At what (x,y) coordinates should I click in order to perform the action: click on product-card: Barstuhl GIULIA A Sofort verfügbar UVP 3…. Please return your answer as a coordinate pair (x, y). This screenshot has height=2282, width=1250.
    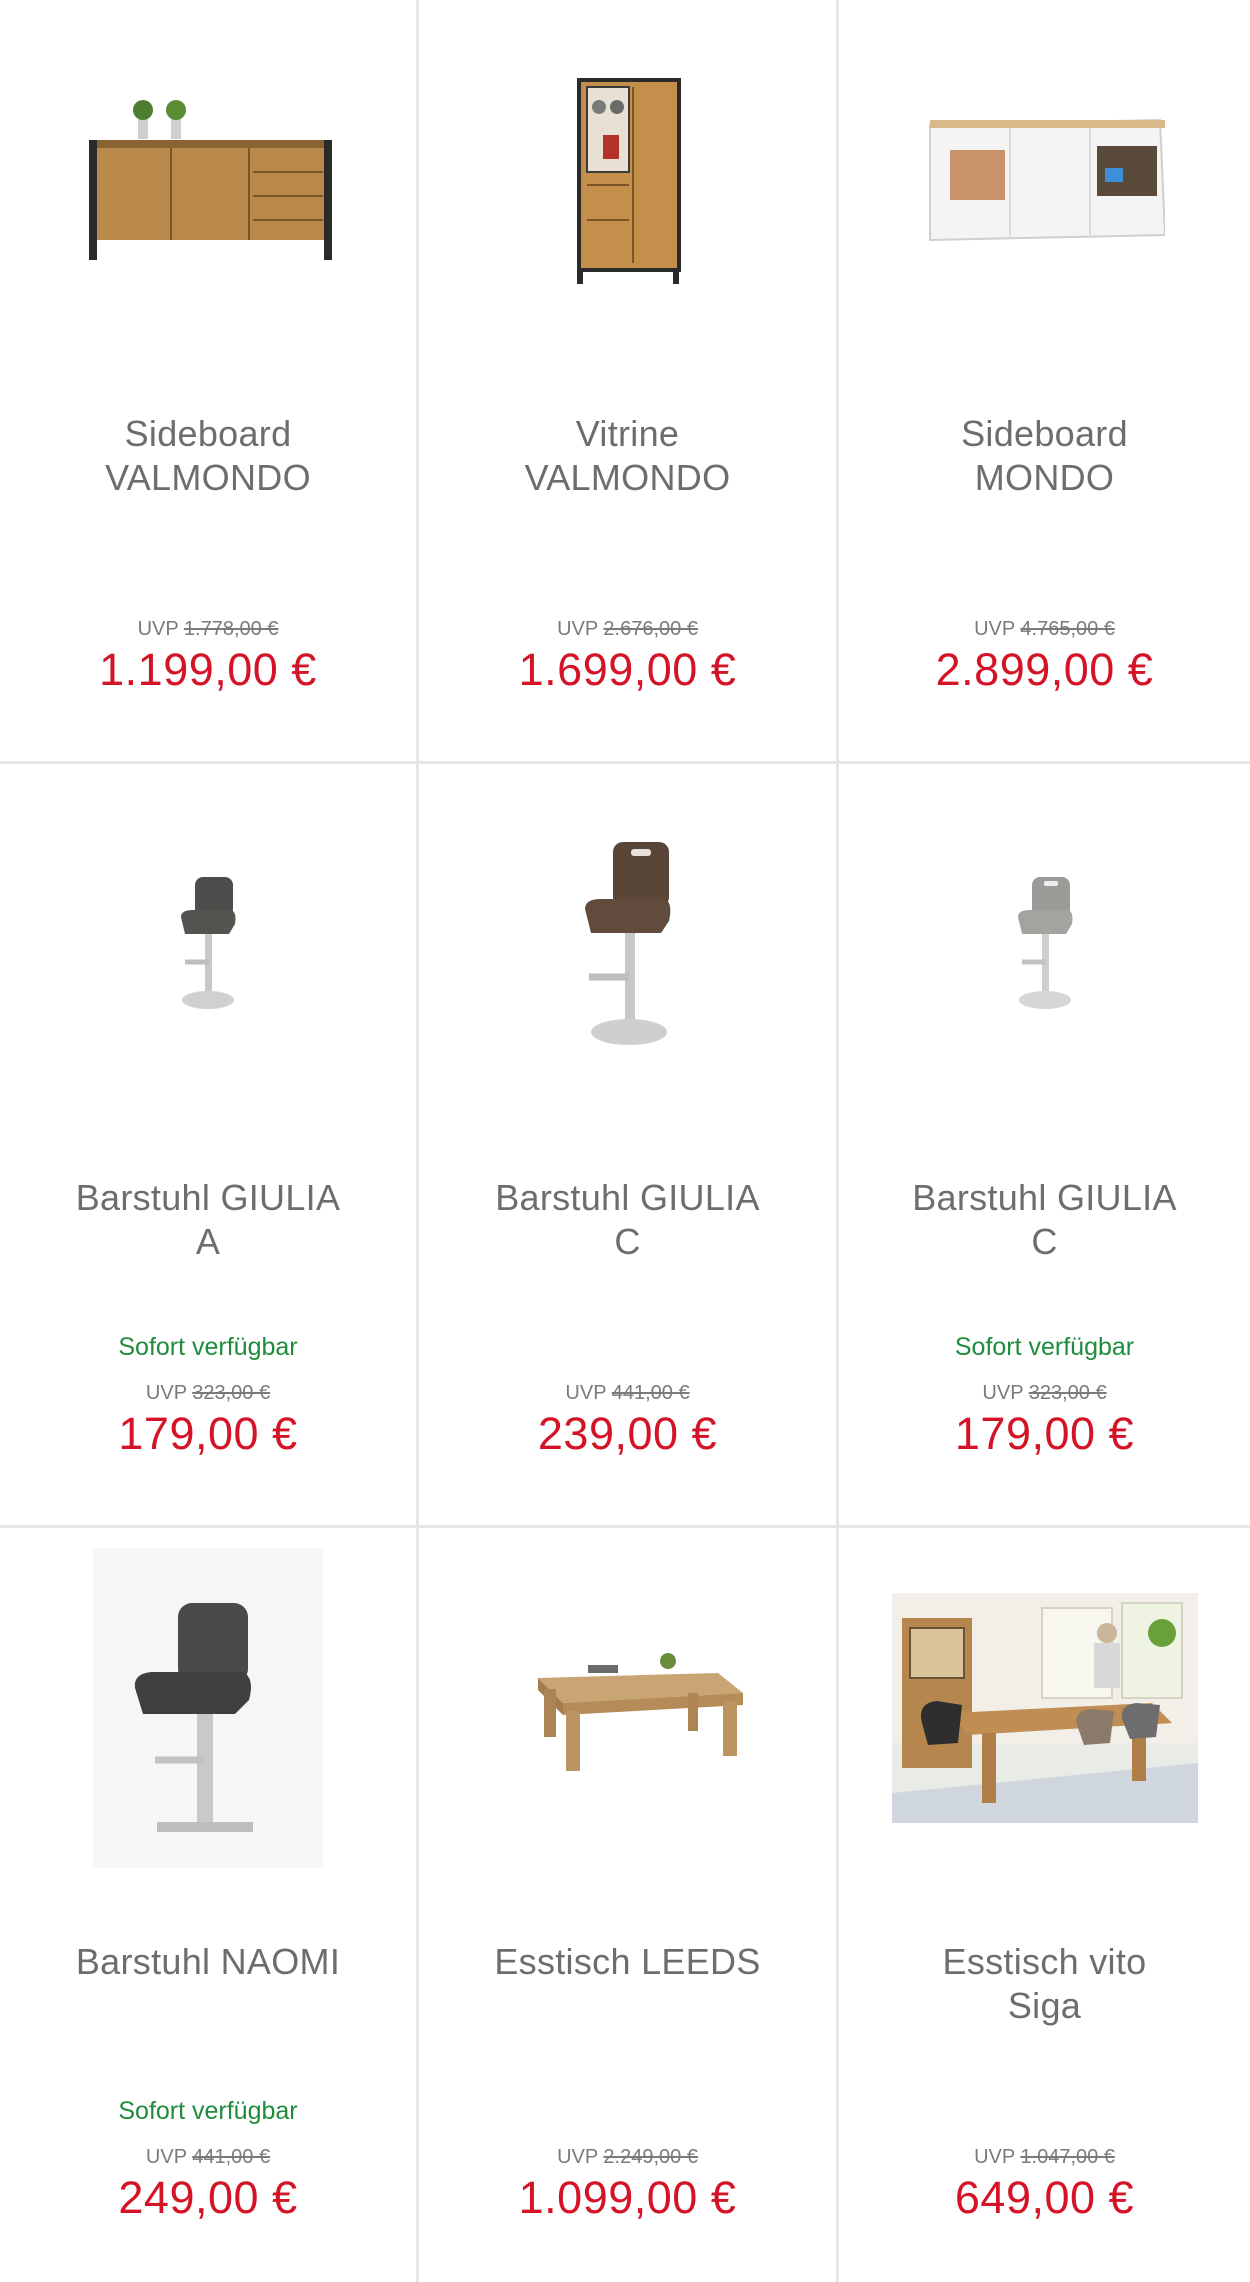
    Looking at the image, I should click on (209, 1146).